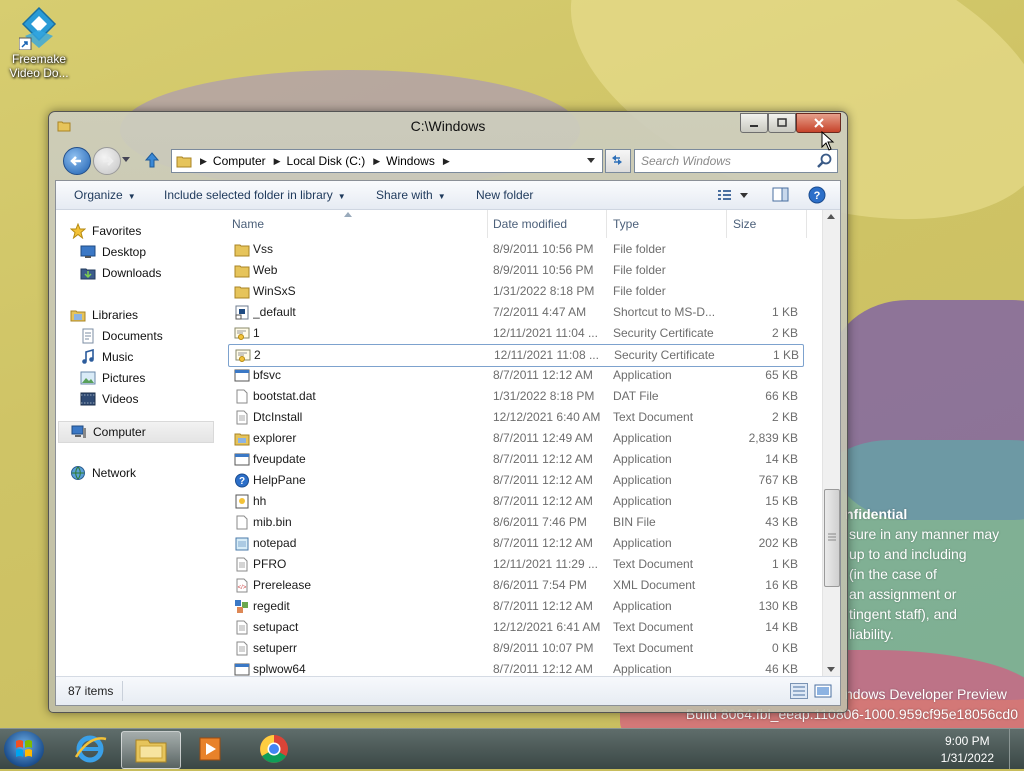 This screenshot has height=771, width=1024. I want to click on search-icon, so click(825, 161).